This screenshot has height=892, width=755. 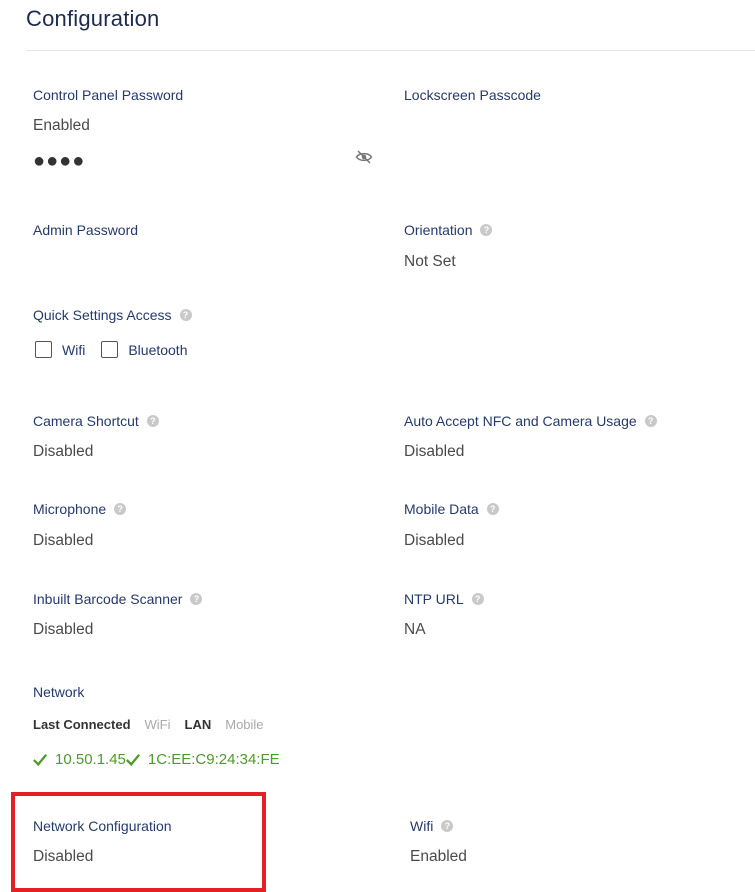 What do you see at coordinates (158, 724) in the screenshot?
I see `tab-wifi: WiFi` at bounding box center [158, 724].